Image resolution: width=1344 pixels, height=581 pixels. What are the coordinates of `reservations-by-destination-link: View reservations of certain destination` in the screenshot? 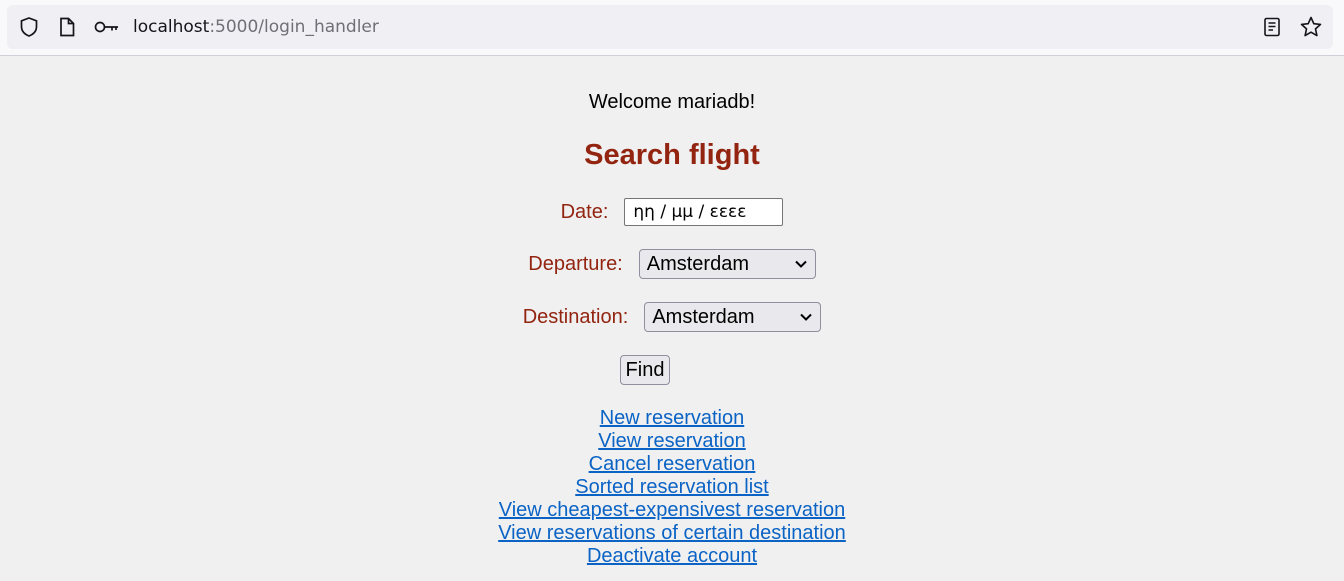 It's located at (672, 533).